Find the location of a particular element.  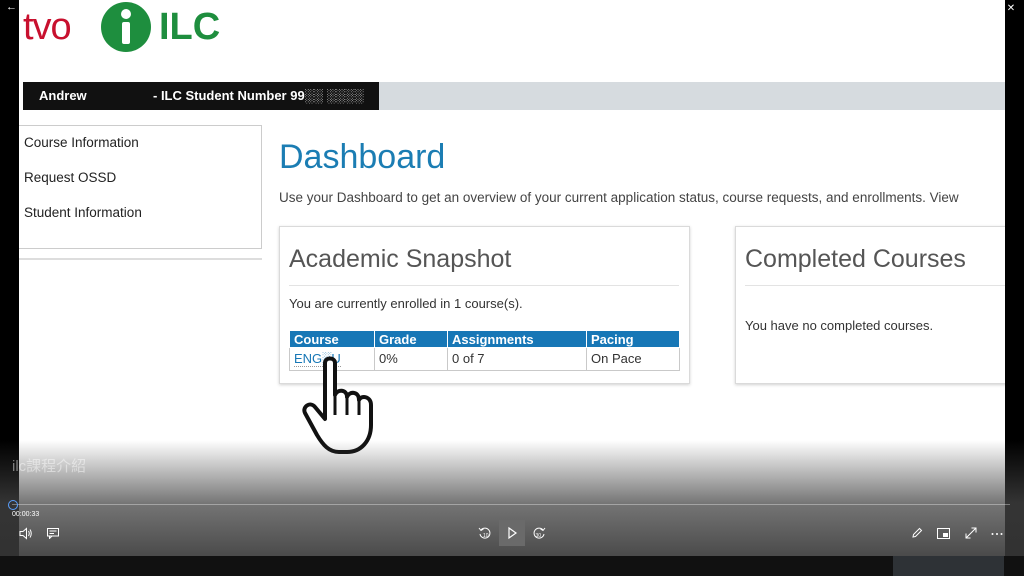

play-icon is located at coordinates (513, 533).